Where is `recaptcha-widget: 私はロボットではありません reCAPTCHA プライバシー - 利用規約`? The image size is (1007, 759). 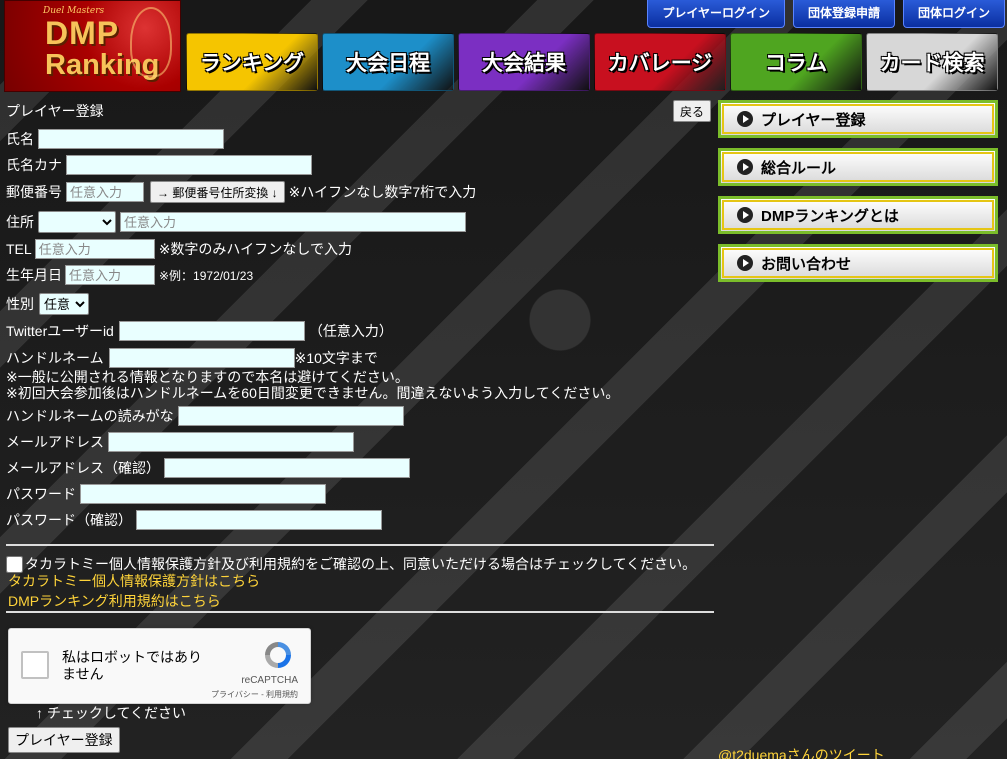 recaptcha-widget: 私はロボットではありません reCAPTCHA プライバシー - 利用規約 is located at coordinates (159, 666).